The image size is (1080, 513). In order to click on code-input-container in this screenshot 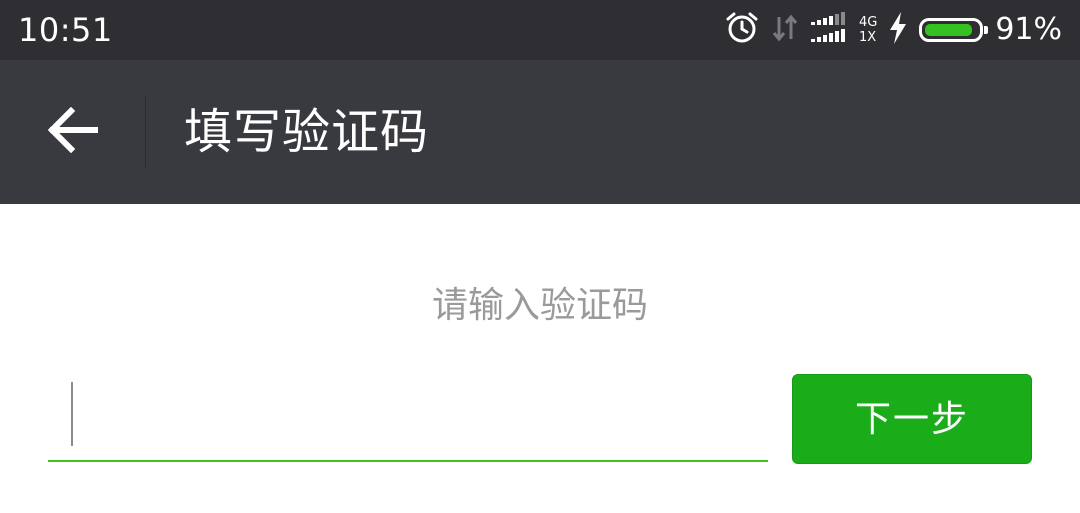, I will do `click(408, 418)`.